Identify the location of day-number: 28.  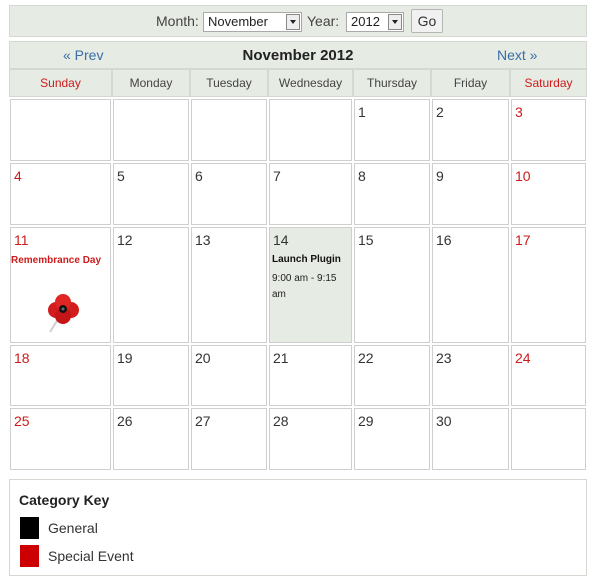
(281, 421).